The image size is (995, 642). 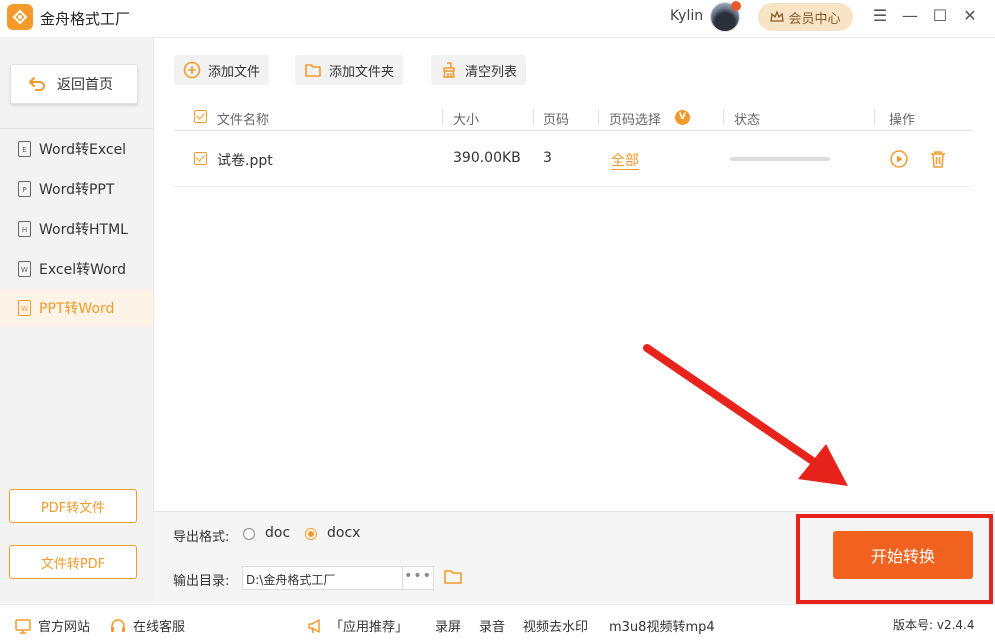 What do you see at coordinates (200, 116) in the screenshot?
I see `select-all-checkbox` at bounding box center [200, 116].